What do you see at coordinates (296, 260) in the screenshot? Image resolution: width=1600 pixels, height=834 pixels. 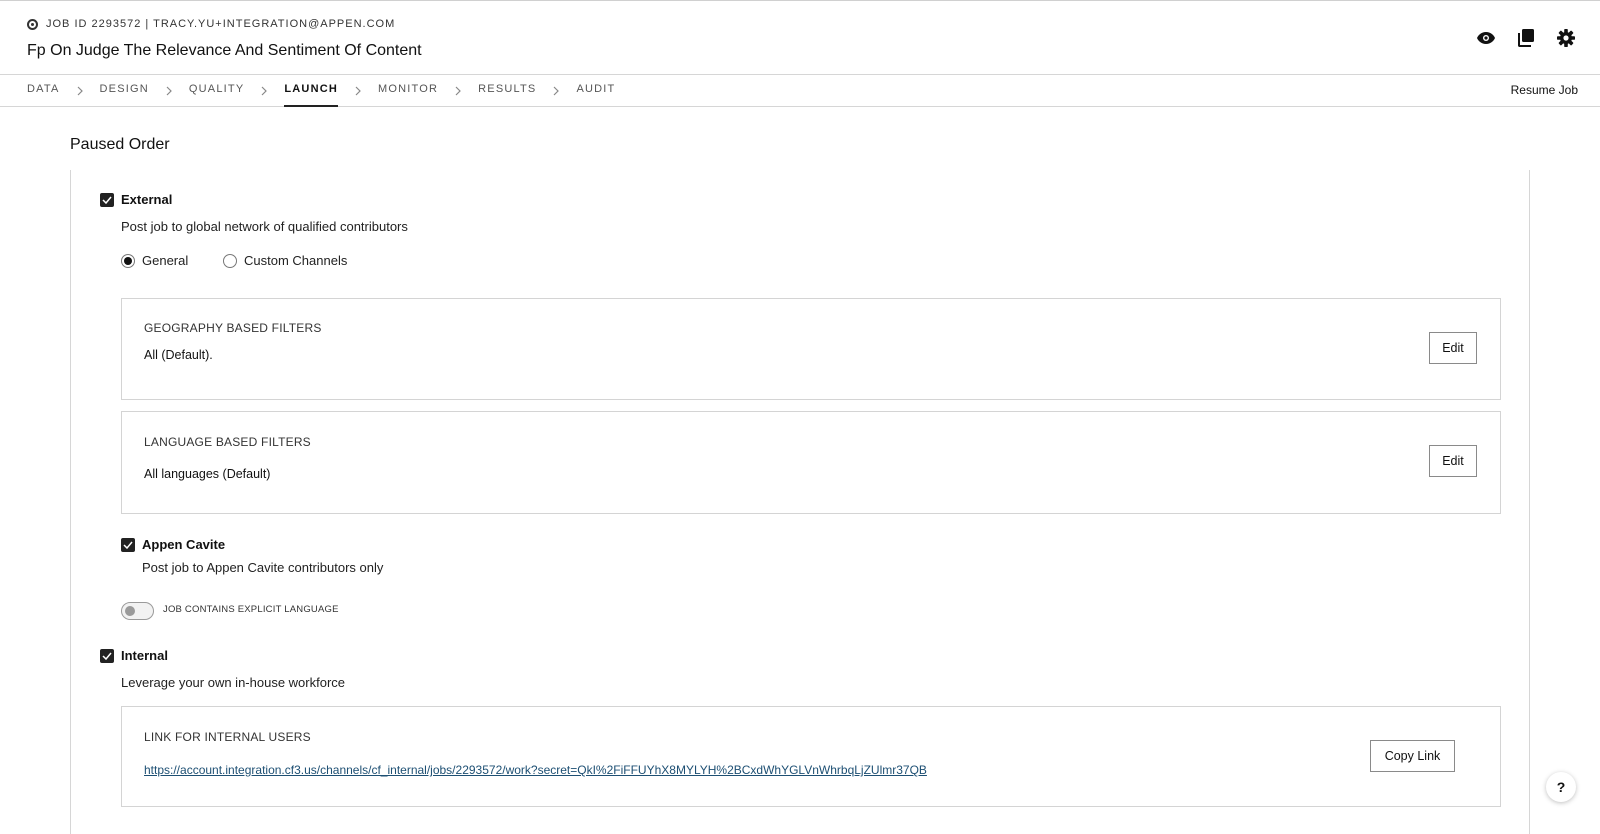 I see `radio-custom-channels-label: Custom Channels` at bounding box center [296, 260].